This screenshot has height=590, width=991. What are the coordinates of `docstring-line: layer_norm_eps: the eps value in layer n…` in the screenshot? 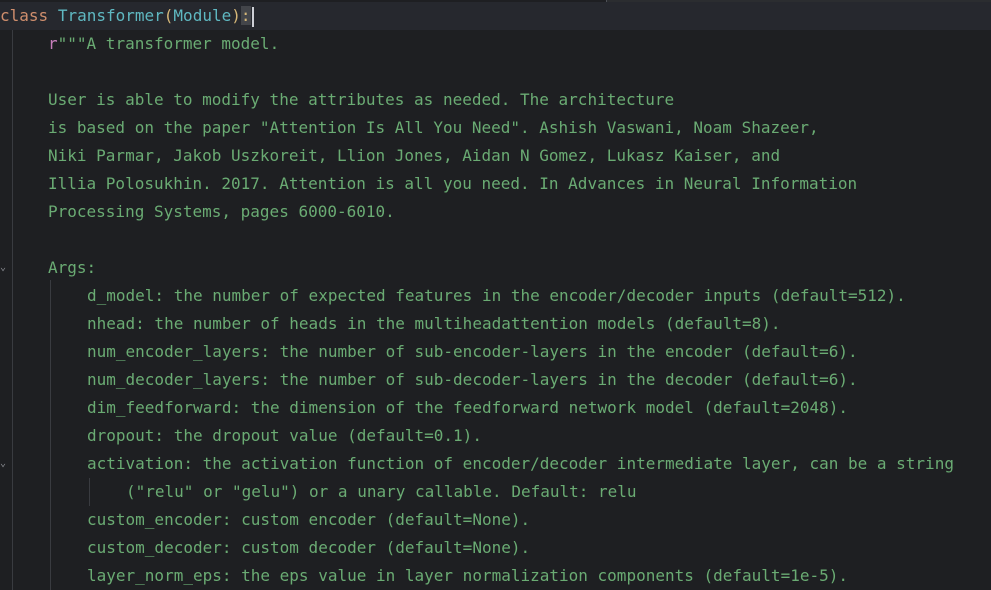 It's located at (495, 576).